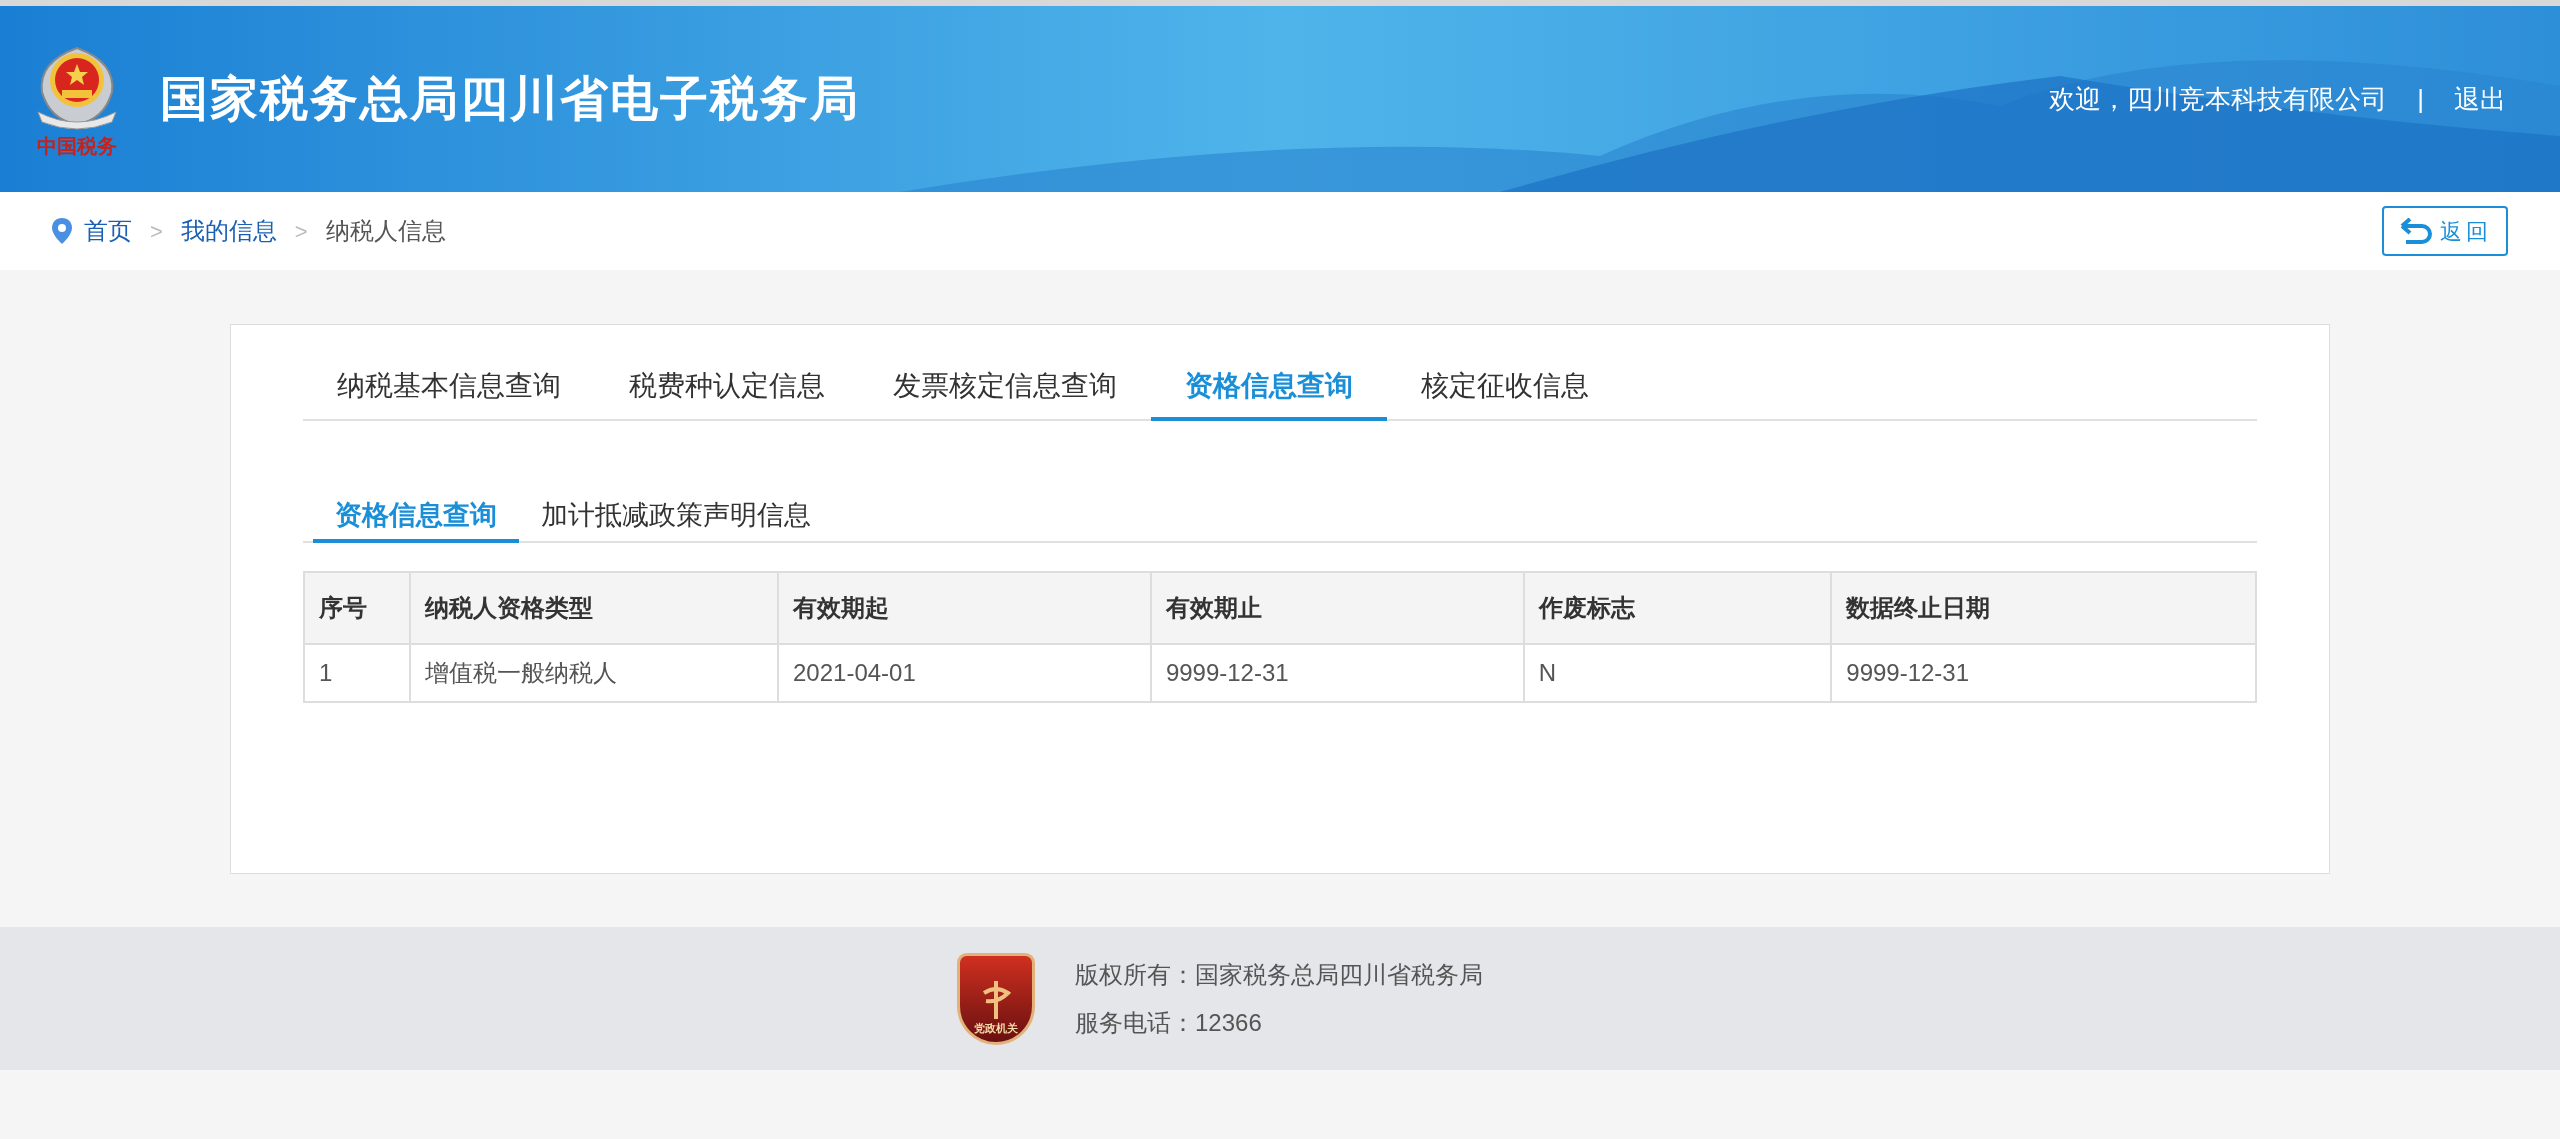 The image size is (2560, 1139). What do you see at coordinates (77, 146) in the screenshot?
I see `logo-caption: 中国税务` at bounding box center [77, 146].